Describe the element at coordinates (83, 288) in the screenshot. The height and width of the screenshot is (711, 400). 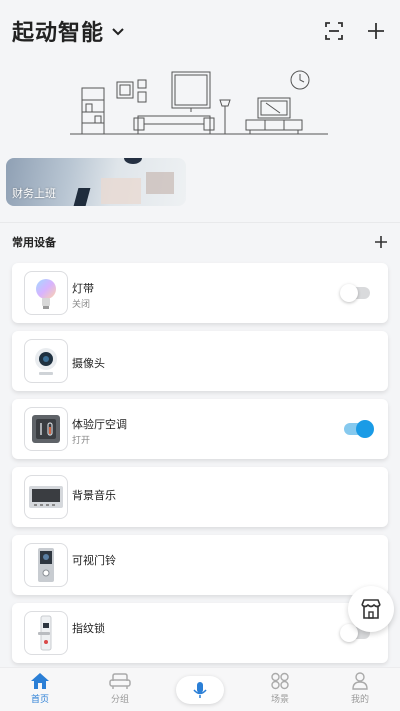
I see `device-name: 灯带` at that location.